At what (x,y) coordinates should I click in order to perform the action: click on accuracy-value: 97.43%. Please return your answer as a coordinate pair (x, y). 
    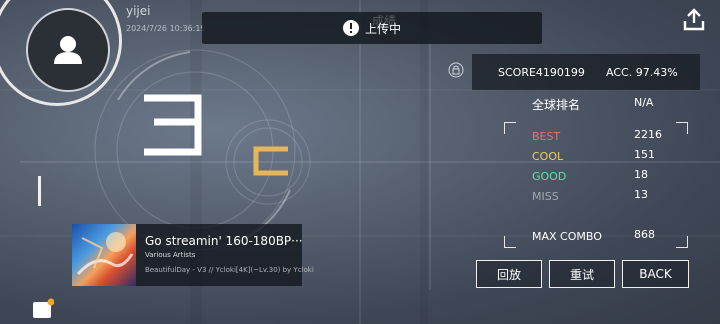
    Looking at the image, I should click on (656, 72).